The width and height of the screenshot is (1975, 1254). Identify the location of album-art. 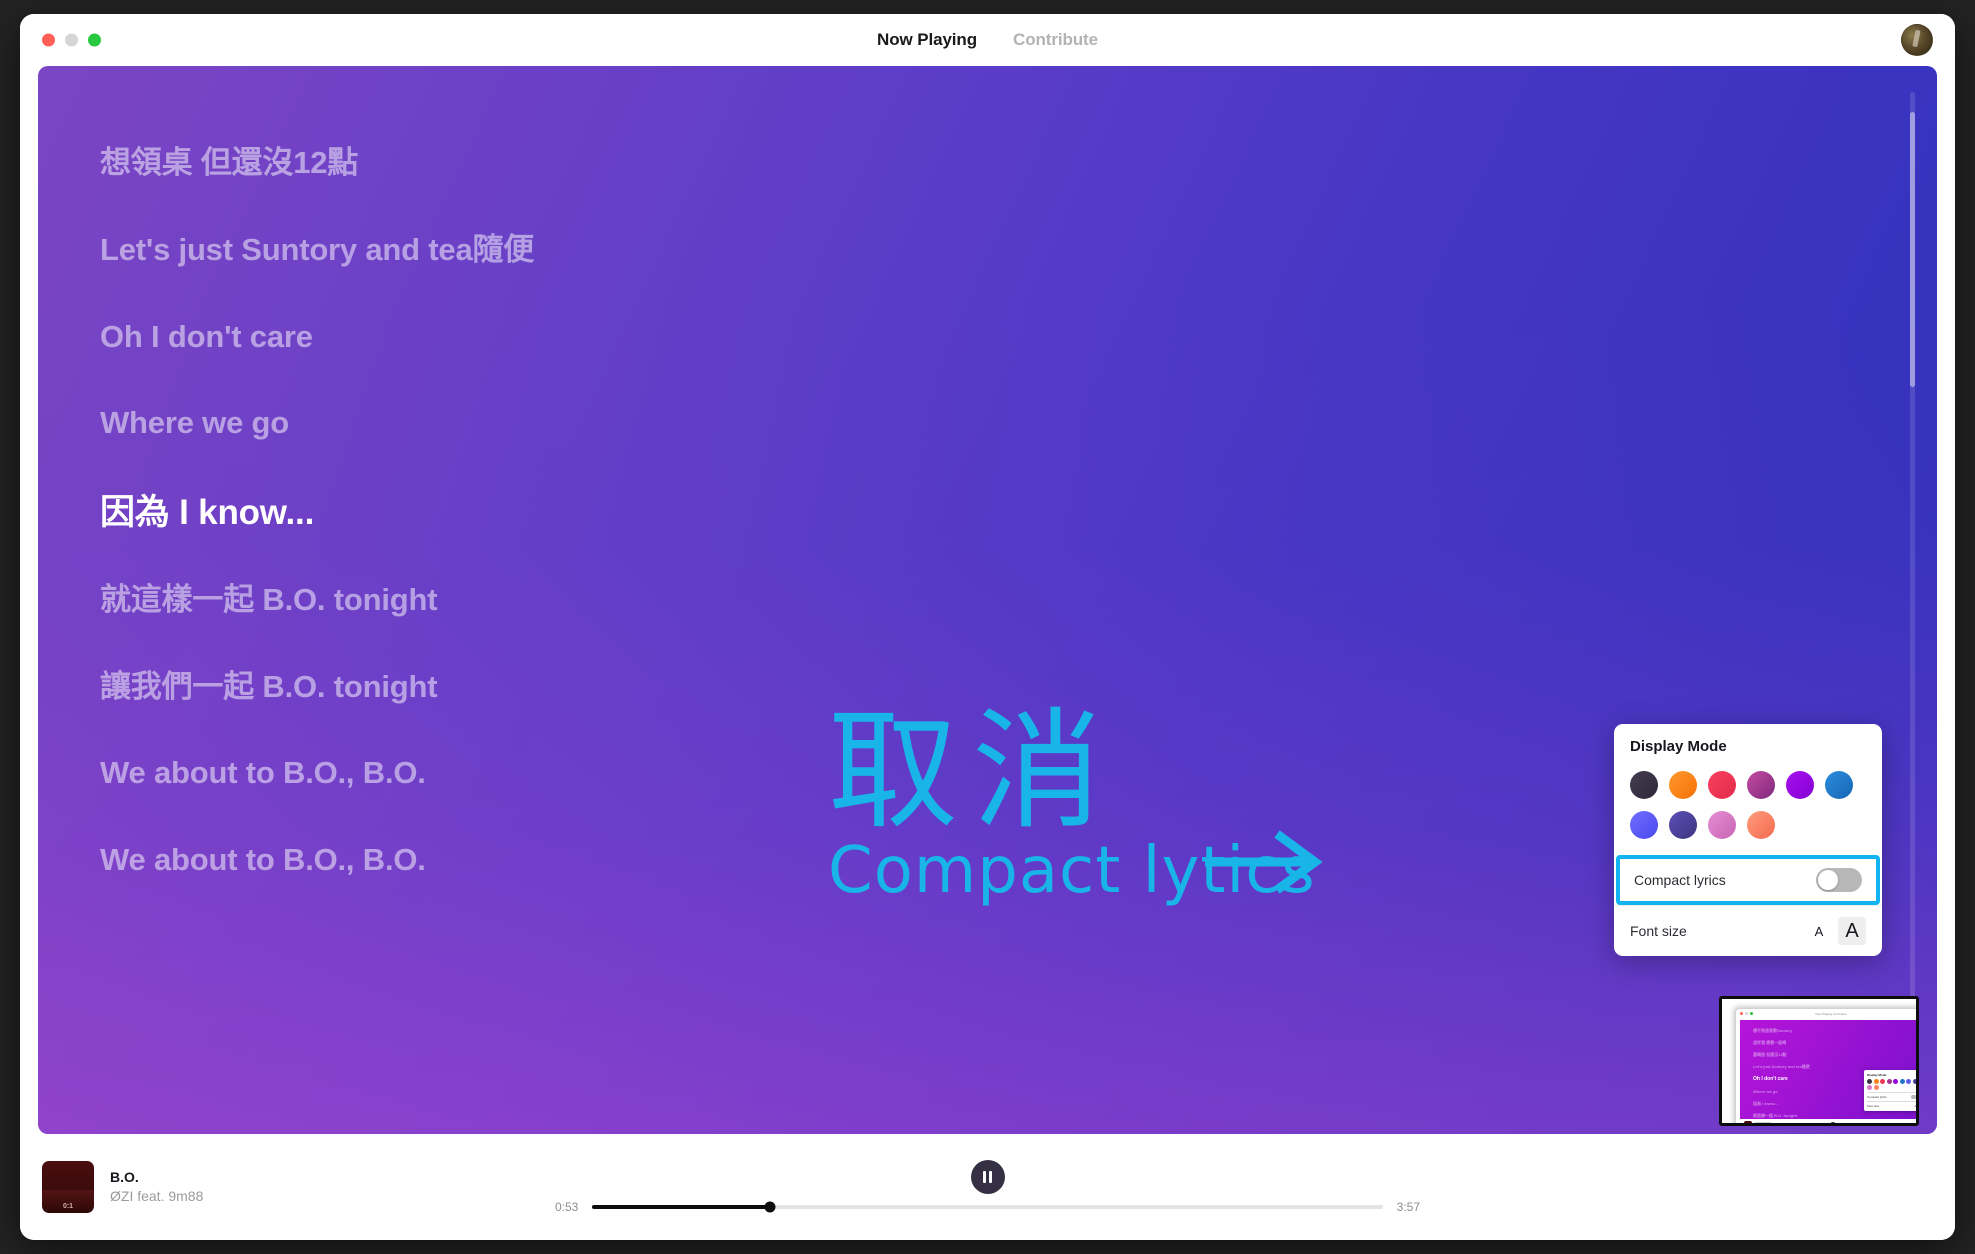
(68, 1187).